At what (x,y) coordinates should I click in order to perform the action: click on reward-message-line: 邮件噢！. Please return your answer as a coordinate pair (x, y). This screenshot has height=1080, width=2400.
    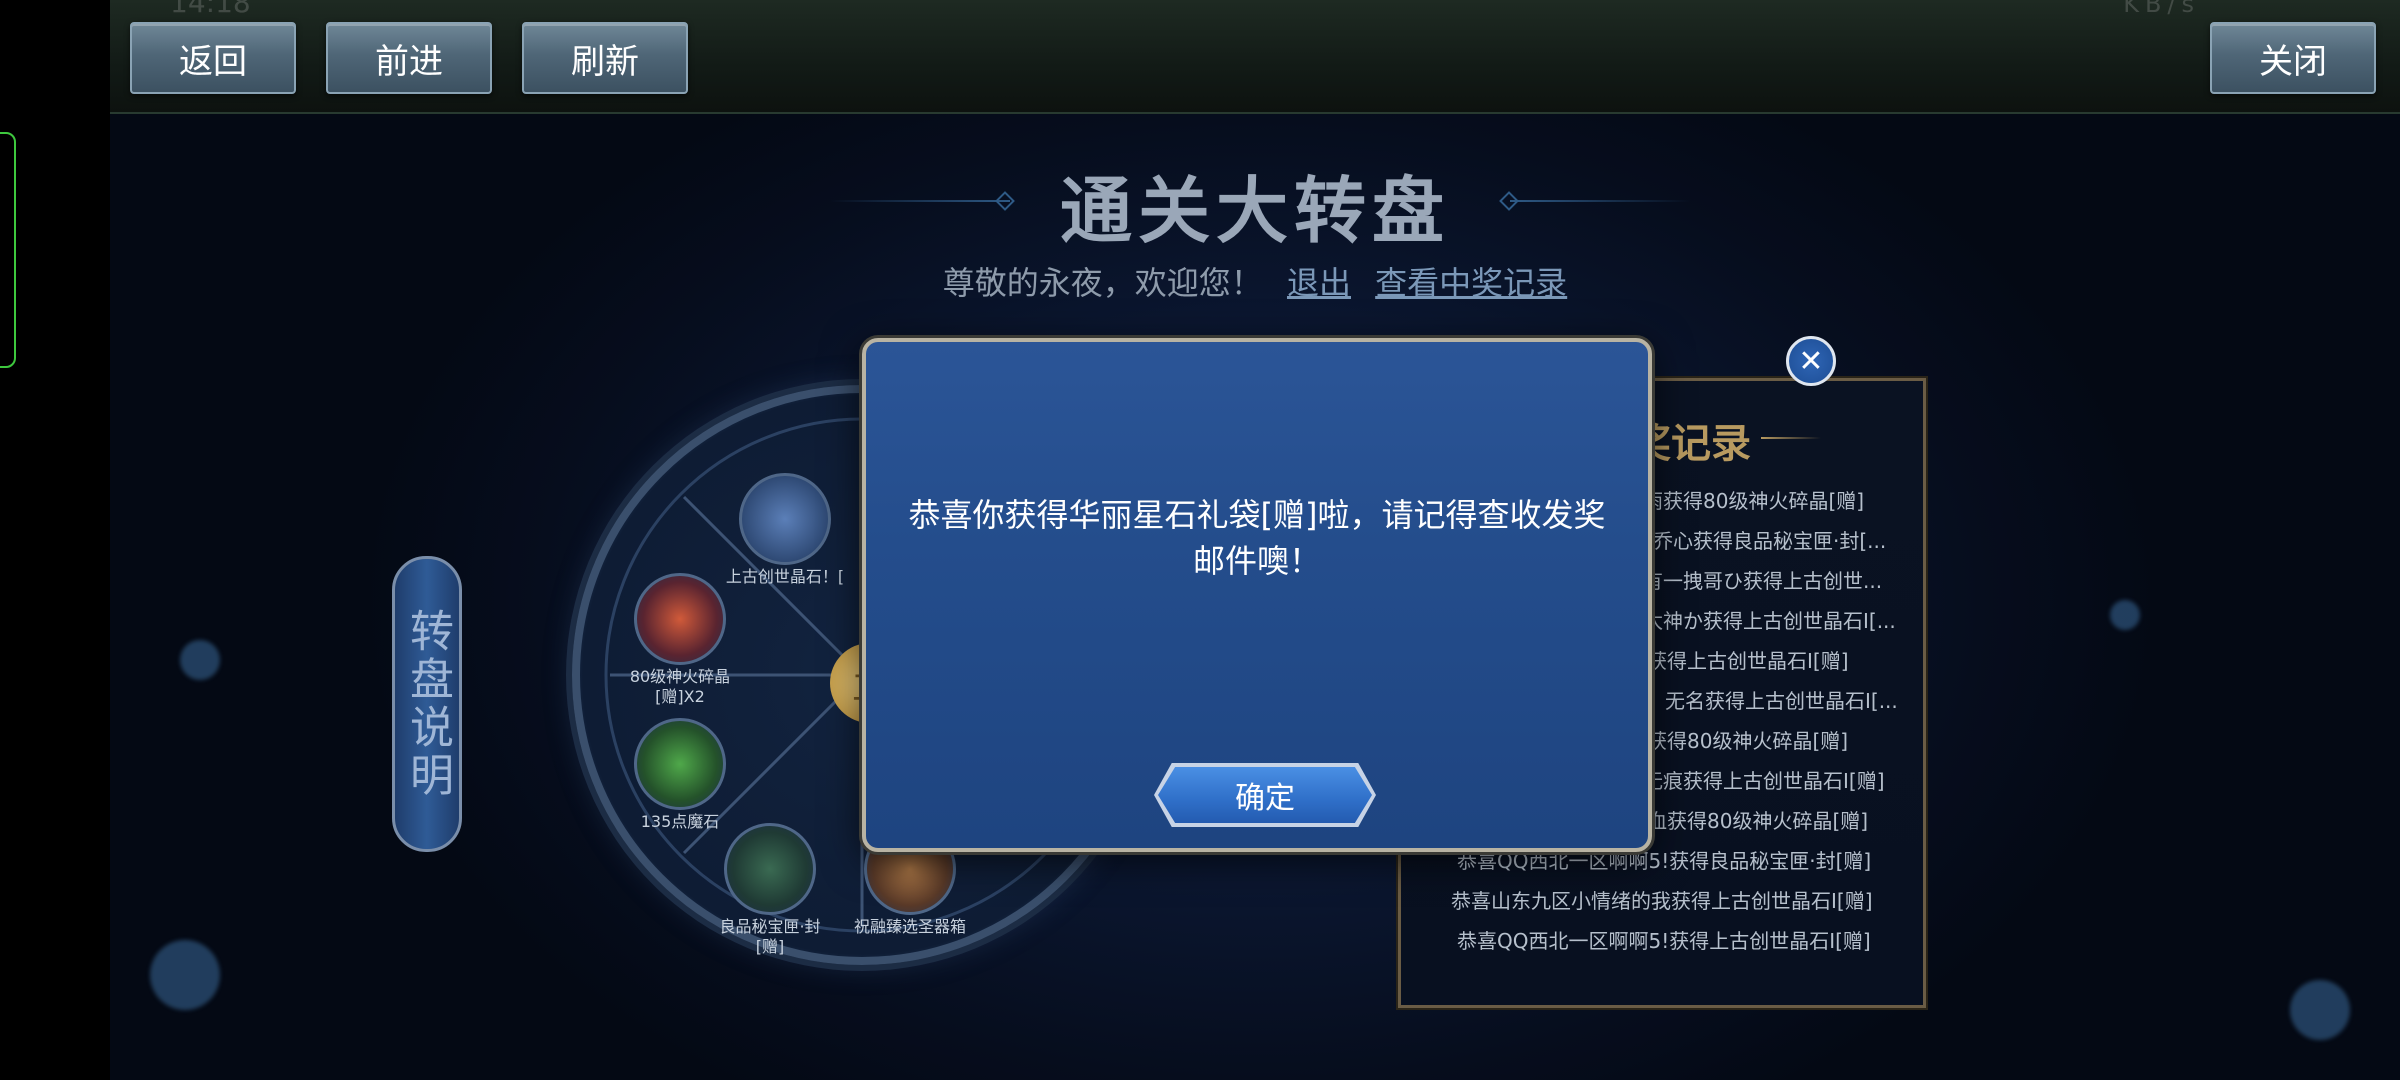
    Looking at the image, I should click on (1256, 561).